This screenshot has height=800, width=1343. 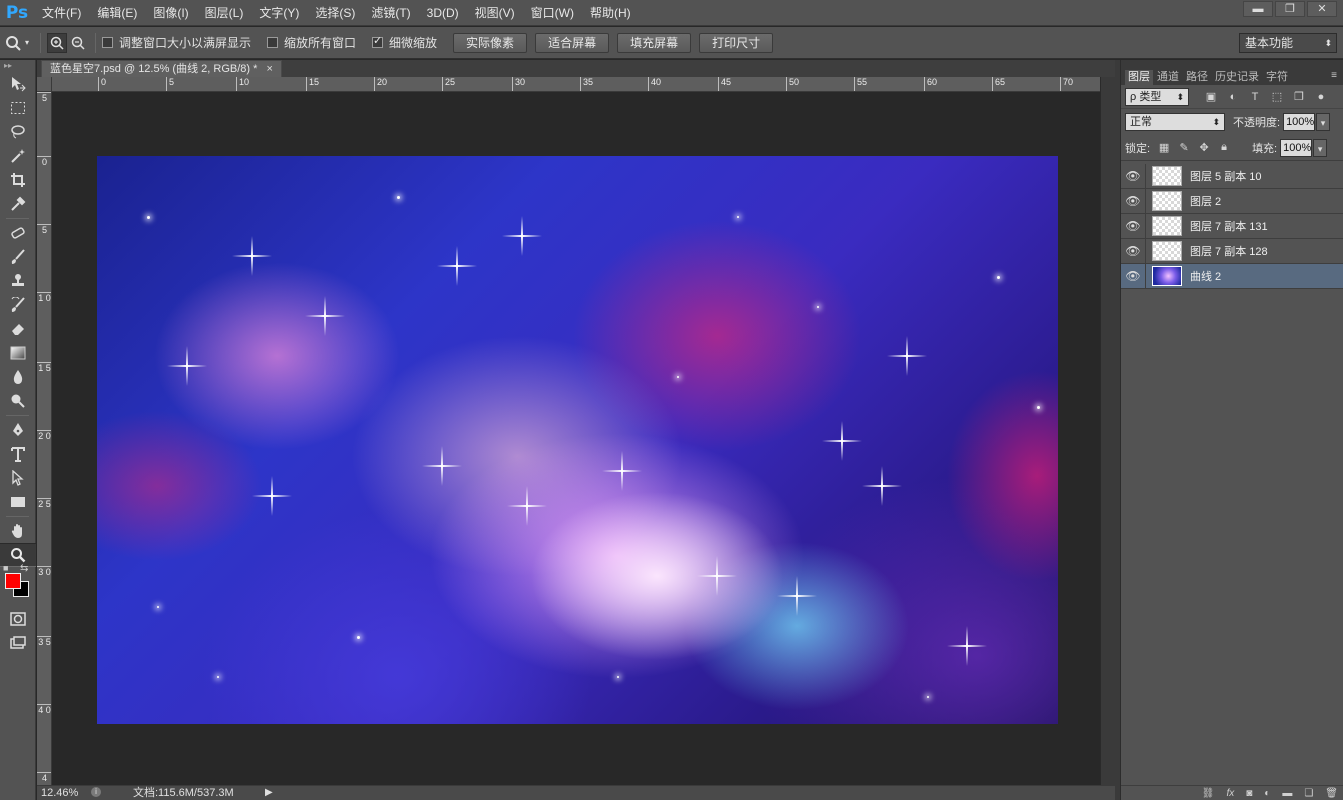 What do you see at coordinates (59, 793) in the screenshot?
I see `zoom-level-field: 12.46%` at bounding box center [59, 793].